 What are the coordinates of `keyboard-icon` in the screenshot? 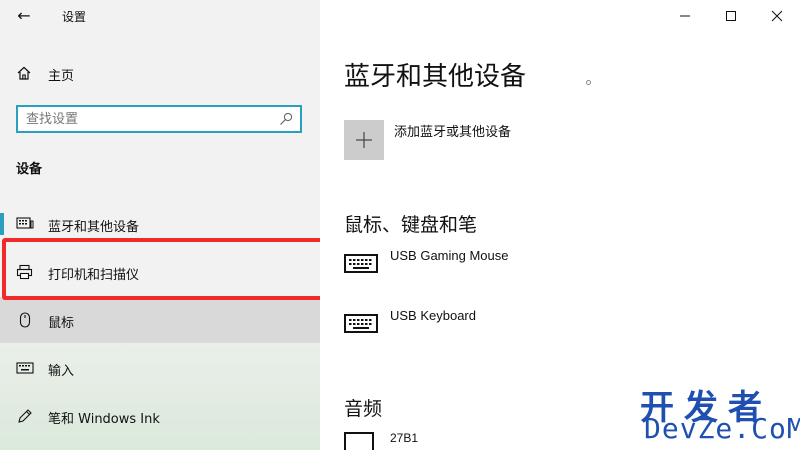 It's located at (25, 368).